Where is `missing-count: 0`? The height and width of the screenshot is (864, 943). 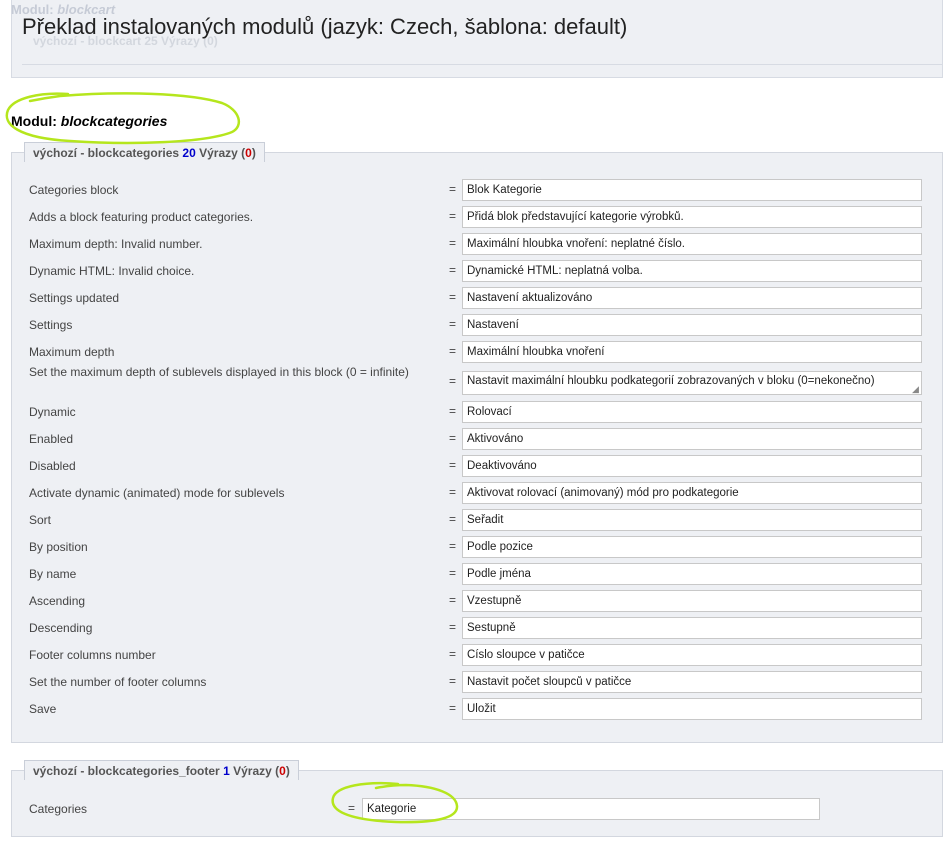
missing-count: 0 is located at coordinates (282, 771).